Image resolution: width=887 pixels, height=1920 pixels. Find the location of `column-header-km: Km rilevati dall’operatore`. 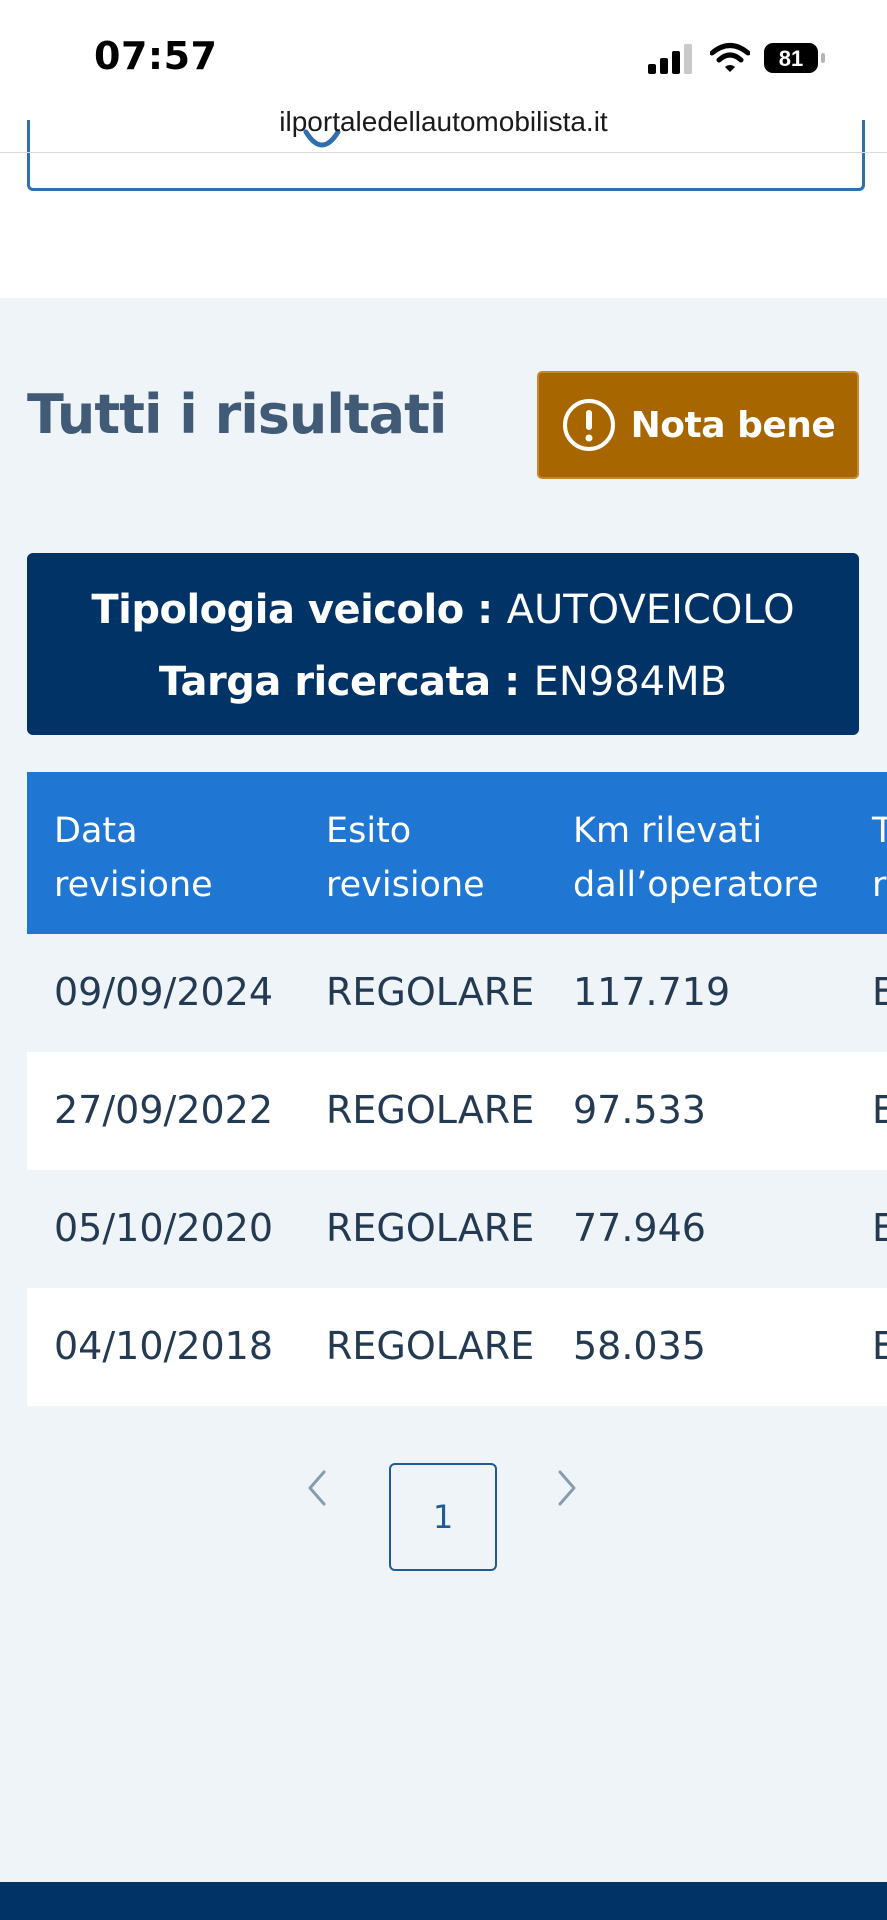

column-header-km: Km rilevati dall’operatore is located at coordinates (696, 858).